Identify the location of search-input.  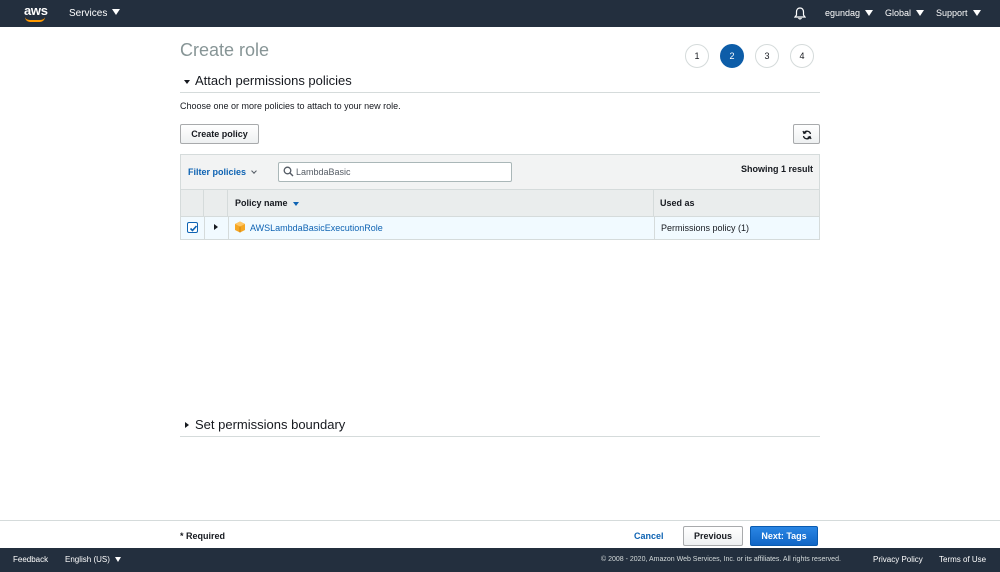
(401, 172).